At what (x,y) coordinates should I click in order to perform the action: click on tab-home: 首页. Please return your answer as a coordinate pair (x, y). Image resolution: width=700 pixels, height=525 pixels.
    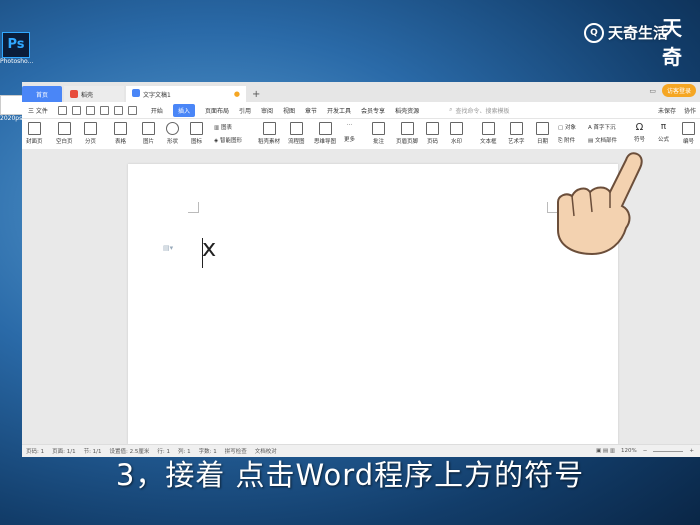
    Looking at the image, I should click on (42, 94).